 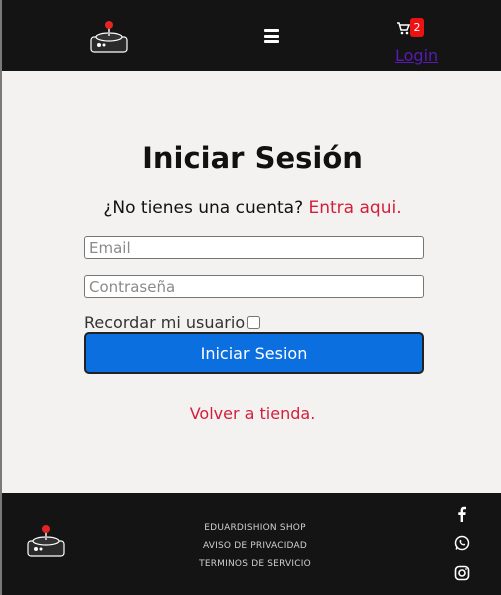 What do you see at coordinates (203, 208) in the screenshot?
I see `signup-prompt-text: ¿No tienes una cuenta?` at bounding box center [203, 208].